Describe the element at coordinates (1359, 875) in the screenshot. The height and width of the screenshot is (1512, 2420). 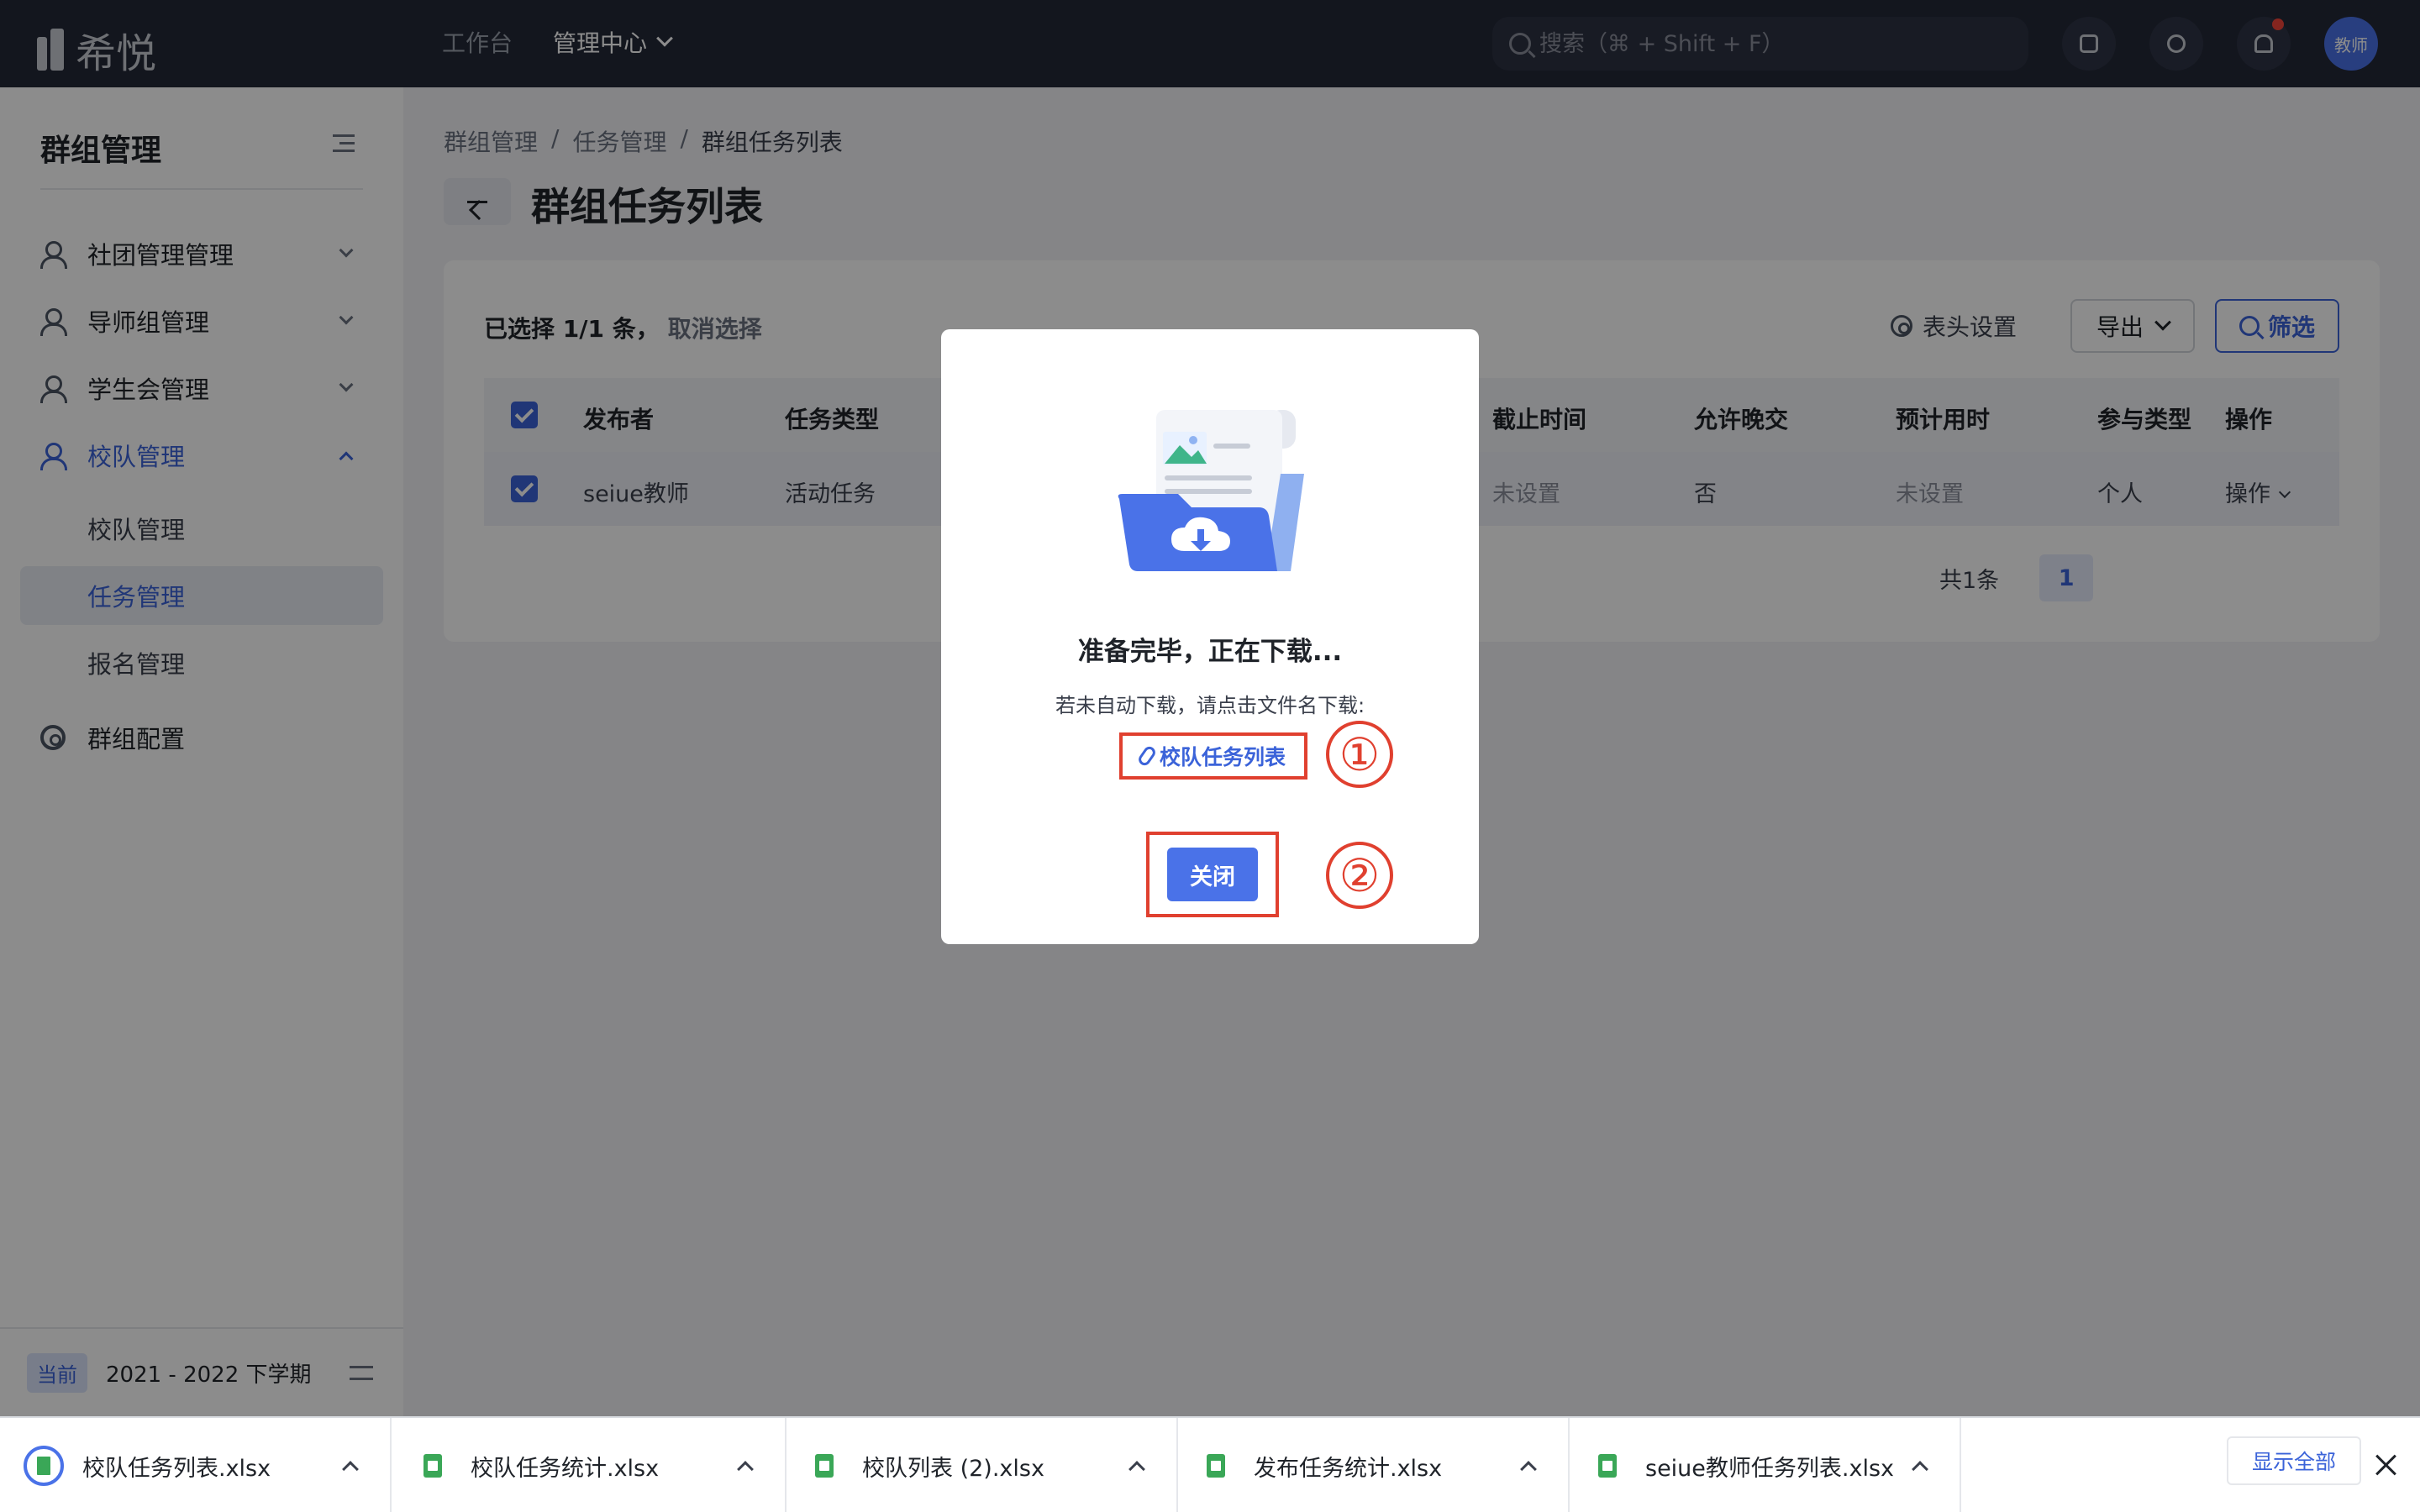
I see `annotation-marker-2: ②` at that location.